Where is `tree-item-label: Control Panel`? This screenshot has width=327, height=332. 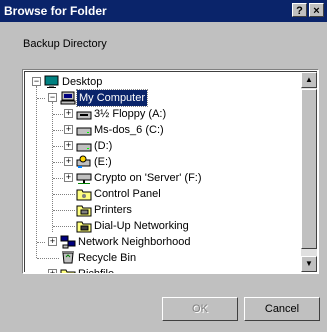
tree-item-label: Control Panel is located at coordinates (127, 194).